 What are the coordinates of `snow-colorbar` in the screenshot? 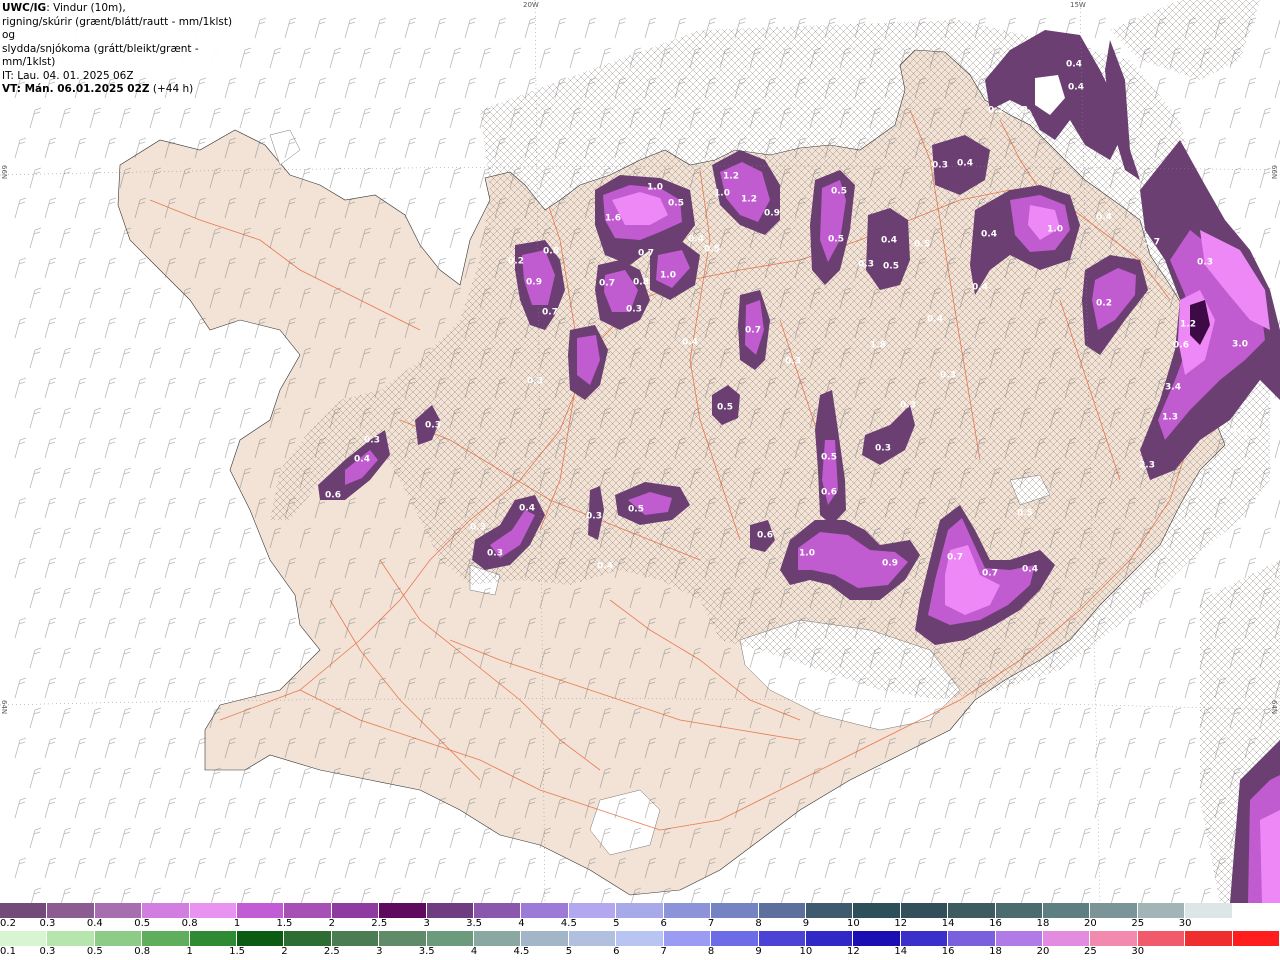 It's located at (640, 910).